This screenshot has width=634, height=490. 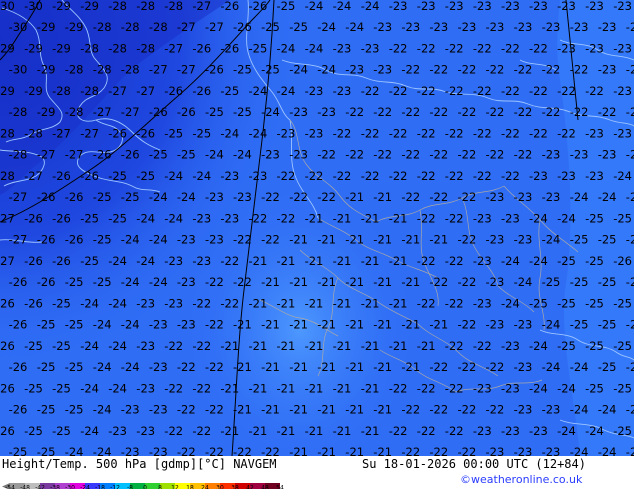 I want to click on credit-link: ©weatheronline.co.uk, so click(x=521, y=479).